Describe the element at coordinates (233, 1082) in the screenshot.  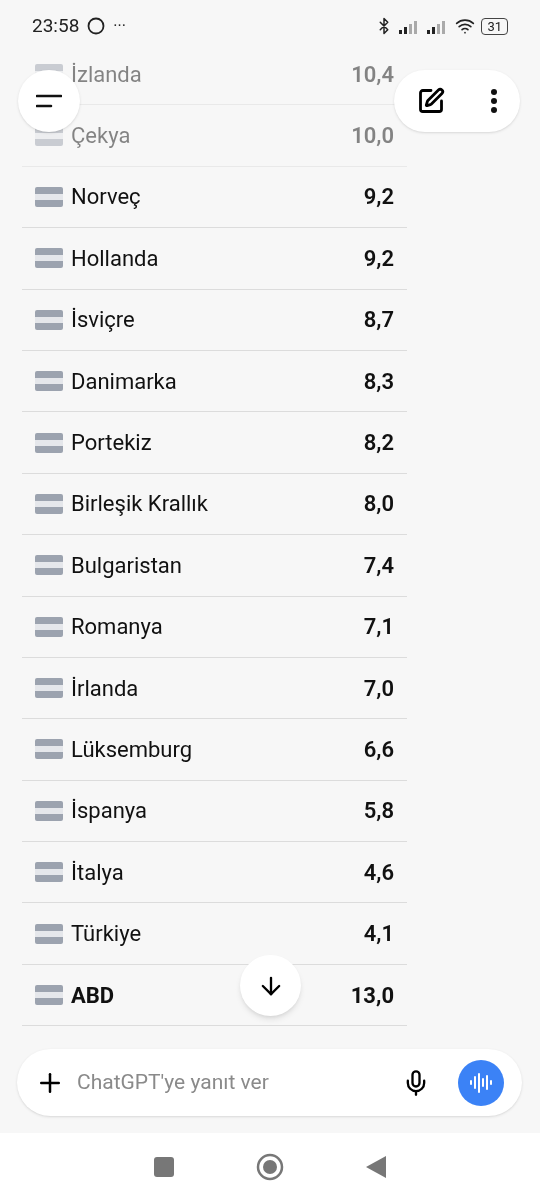
I see `message-input: ChatGPT'ye yanıt ver` at that location.